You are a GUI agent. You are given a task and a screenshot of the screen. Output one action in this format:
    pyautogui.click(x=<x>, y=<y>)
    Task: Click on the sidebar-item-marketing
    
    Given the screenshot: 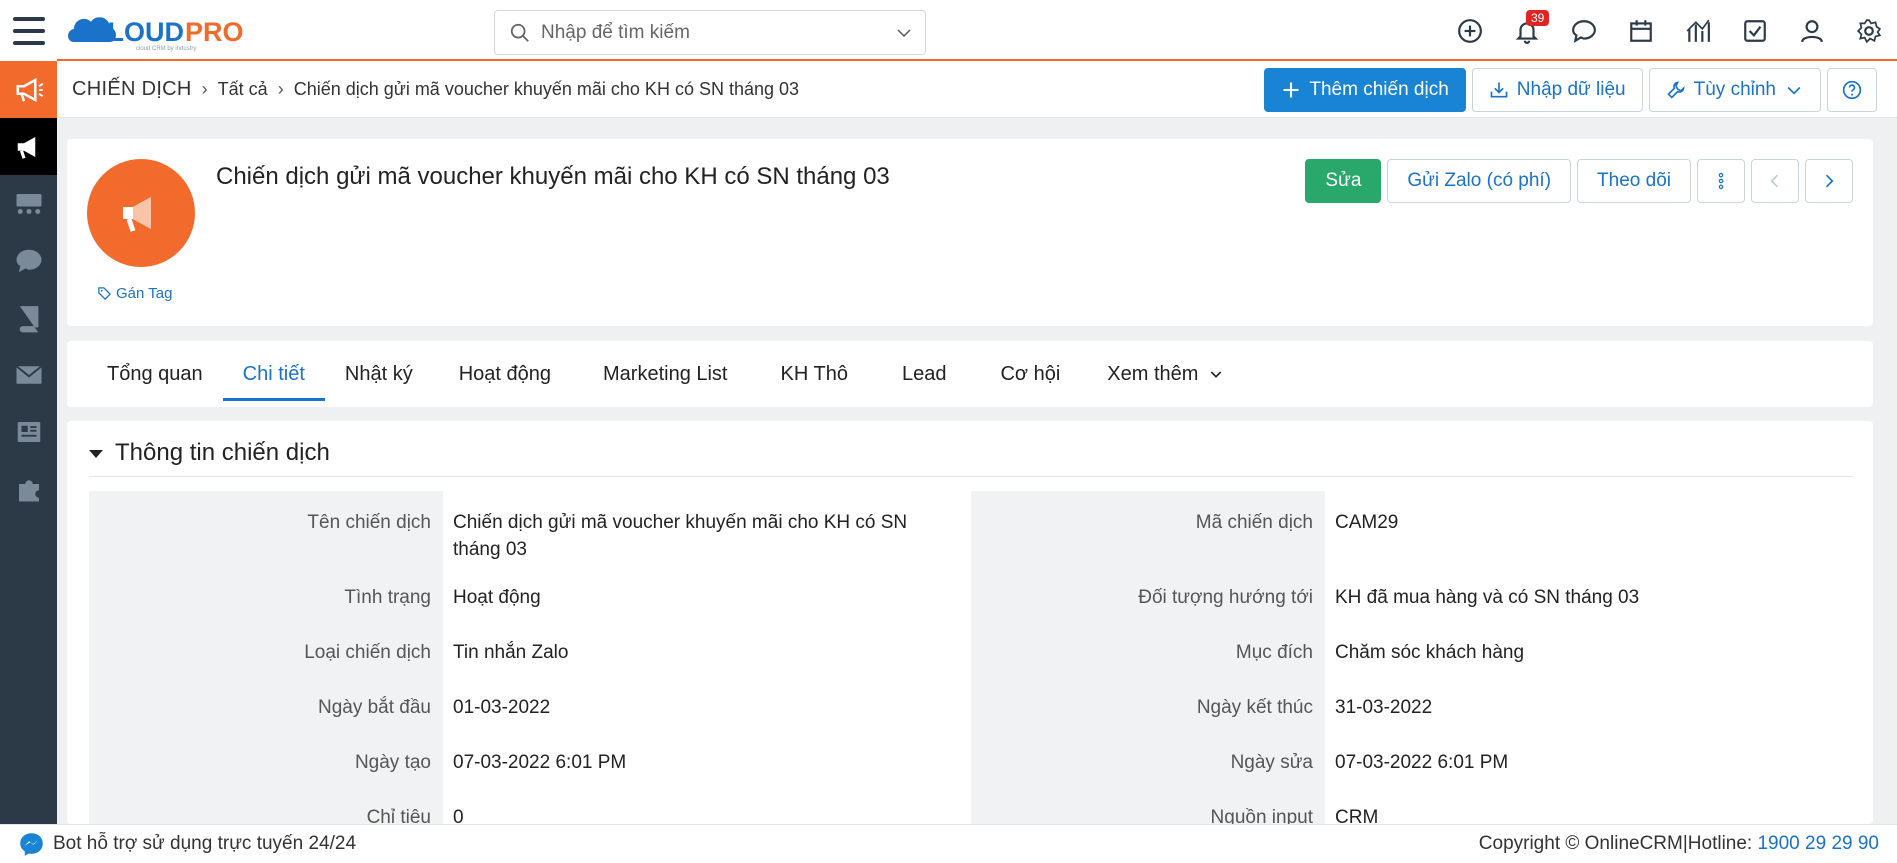 What is the action you would take?
    pyautogui.click(x=28, y=89)
    